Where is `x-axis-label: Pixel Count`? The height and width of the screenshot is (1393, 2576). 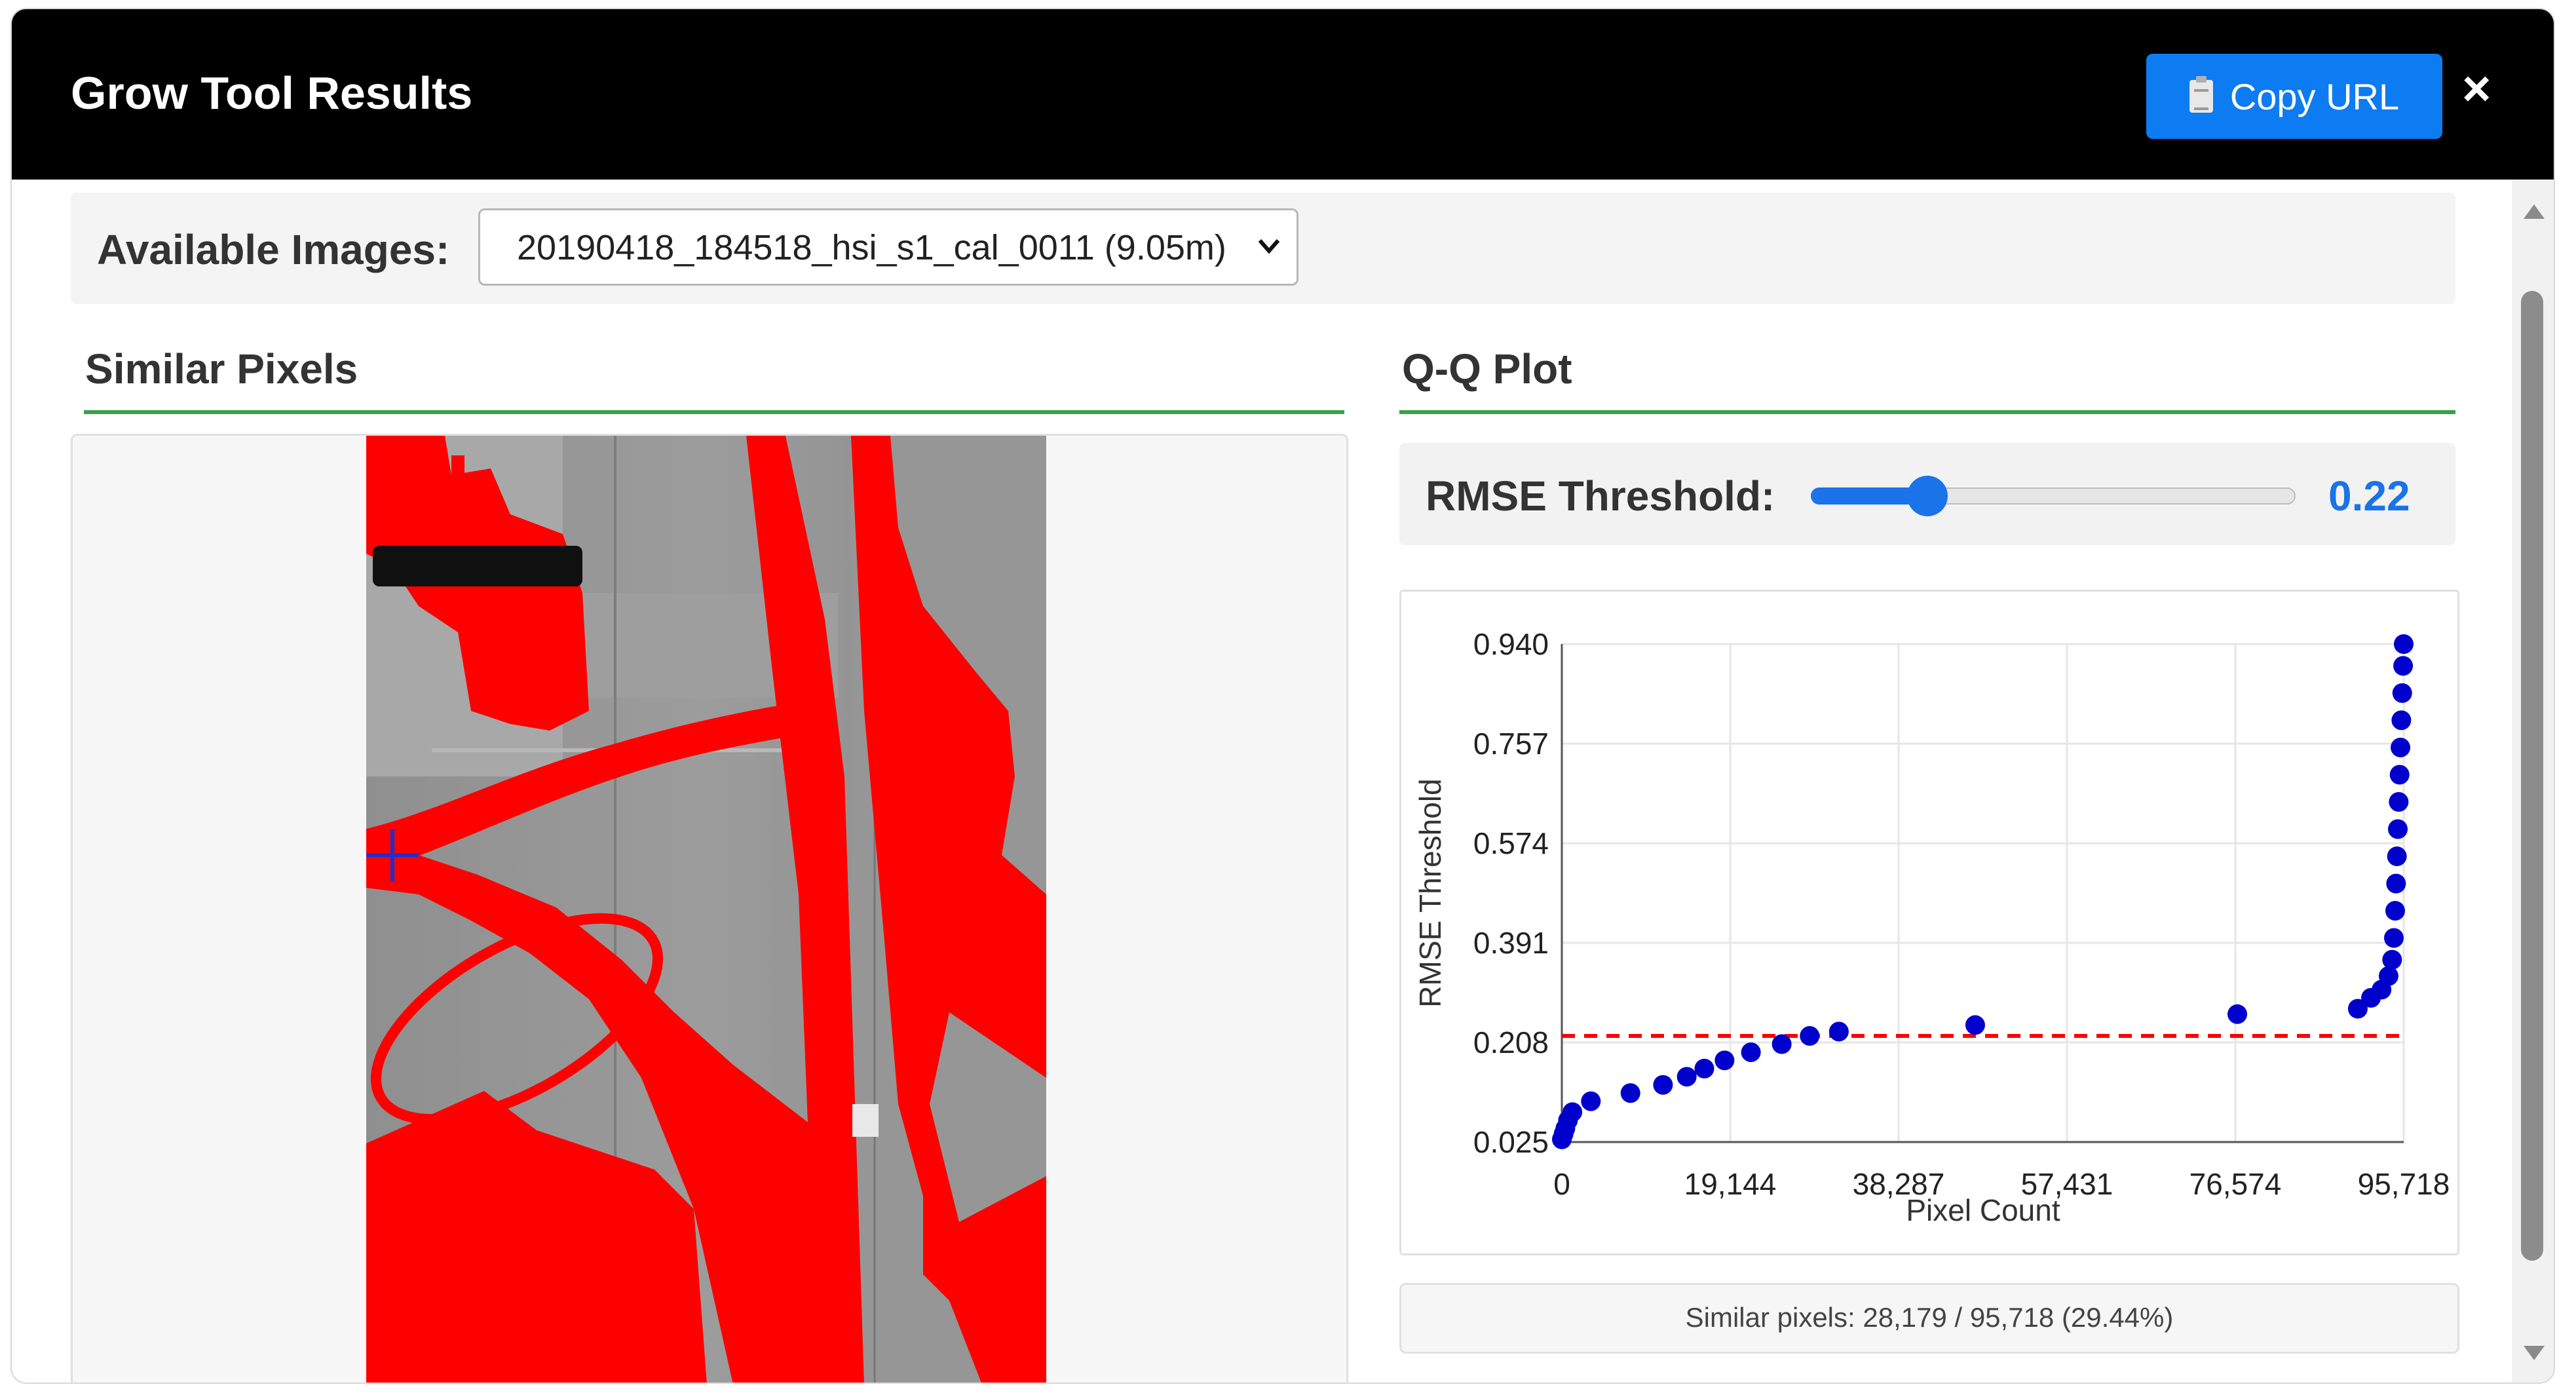 x-axis-label: Pixel Count is located at coordinates (1983, 1210).